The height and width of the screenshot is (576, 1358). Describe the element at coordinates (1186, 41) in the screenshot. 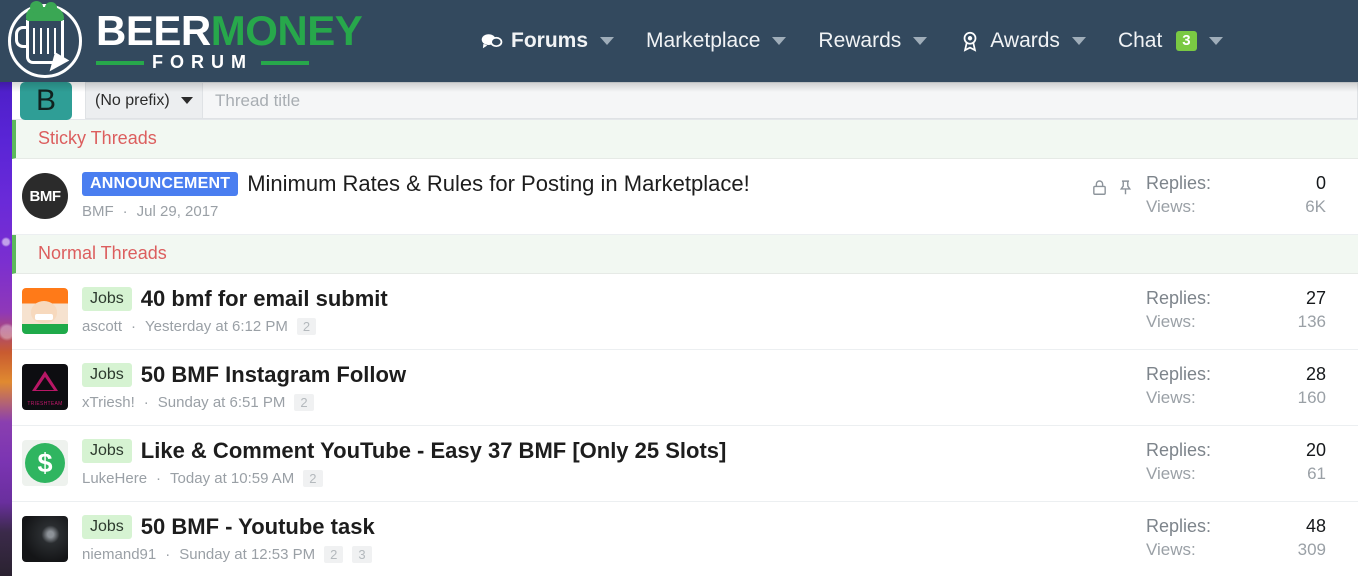

I see `chat-unread-badge: 3` at that location.